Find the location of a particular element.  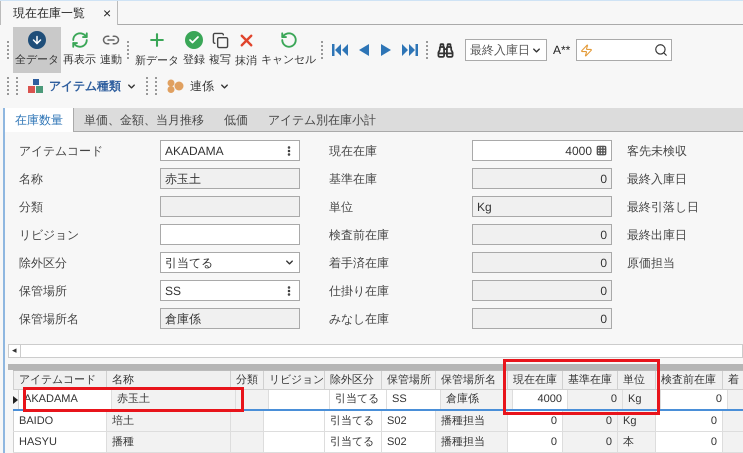

field-label: アイテムコード is located at coordinates (61, 151).